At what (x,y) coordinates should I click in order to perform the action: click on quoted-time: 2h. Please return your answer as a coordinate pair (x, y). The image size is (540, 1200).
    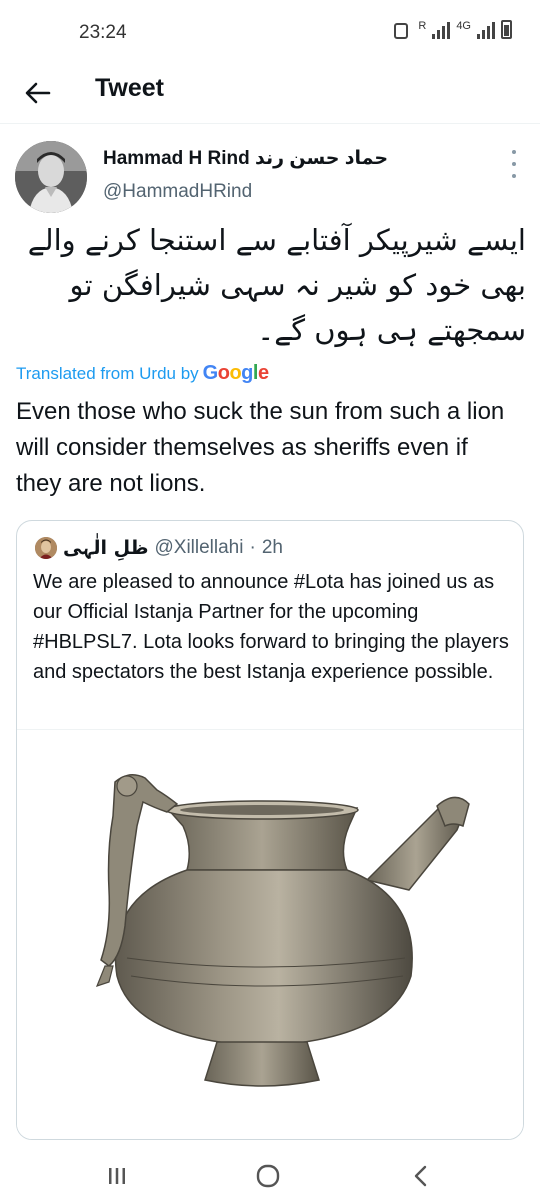
    Looking at the image, I should click on (272, 547).